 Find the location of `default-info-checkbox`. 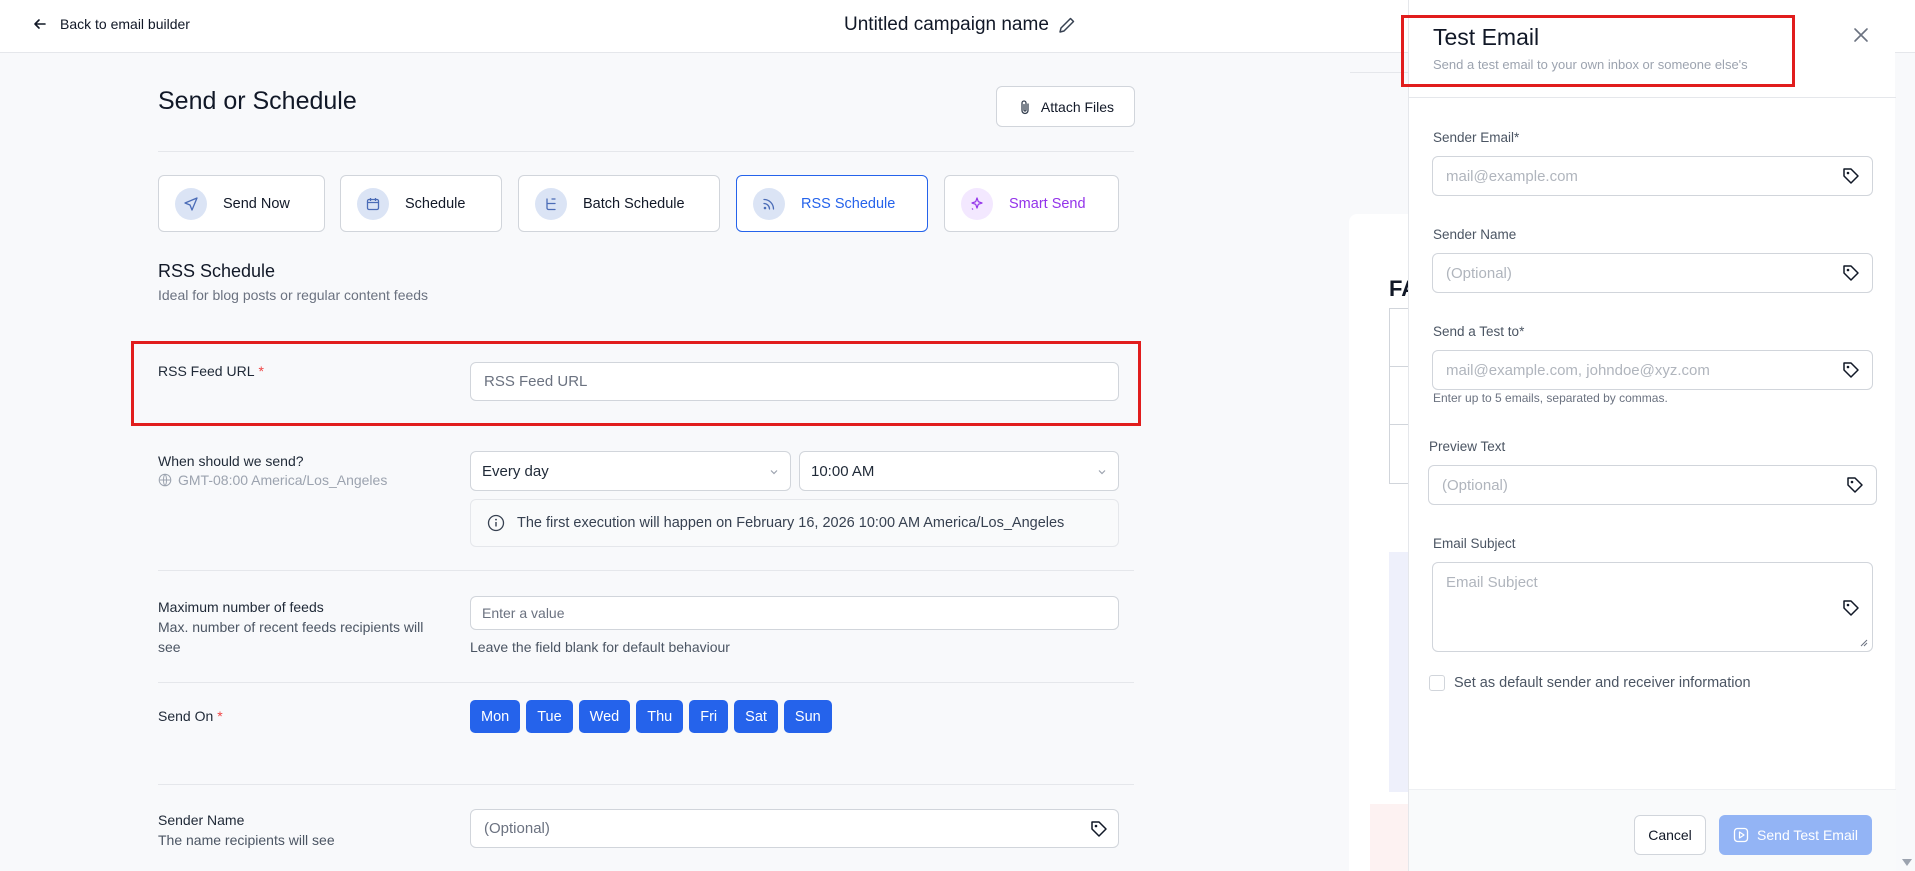

default-info-checkbox is located at coordinates (1437, 683).